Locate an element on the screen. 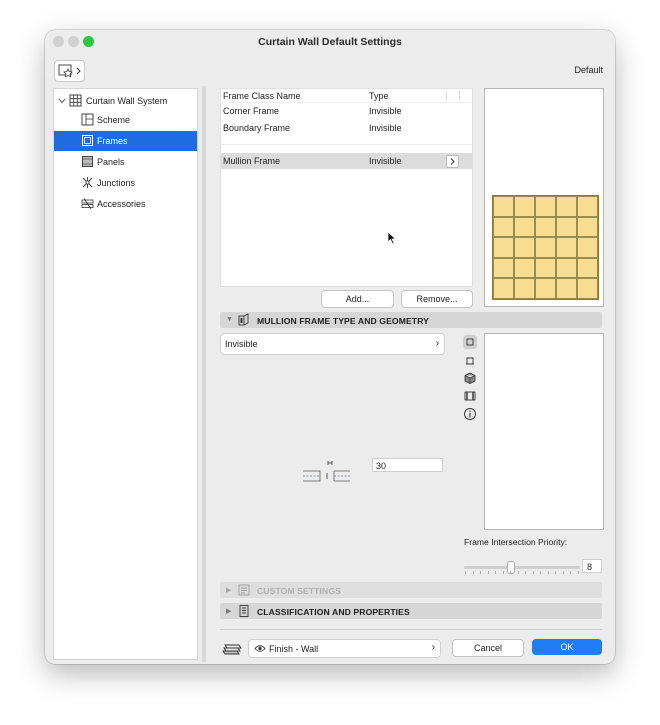  chevron-right-icon is located at coordinates (452, 161).